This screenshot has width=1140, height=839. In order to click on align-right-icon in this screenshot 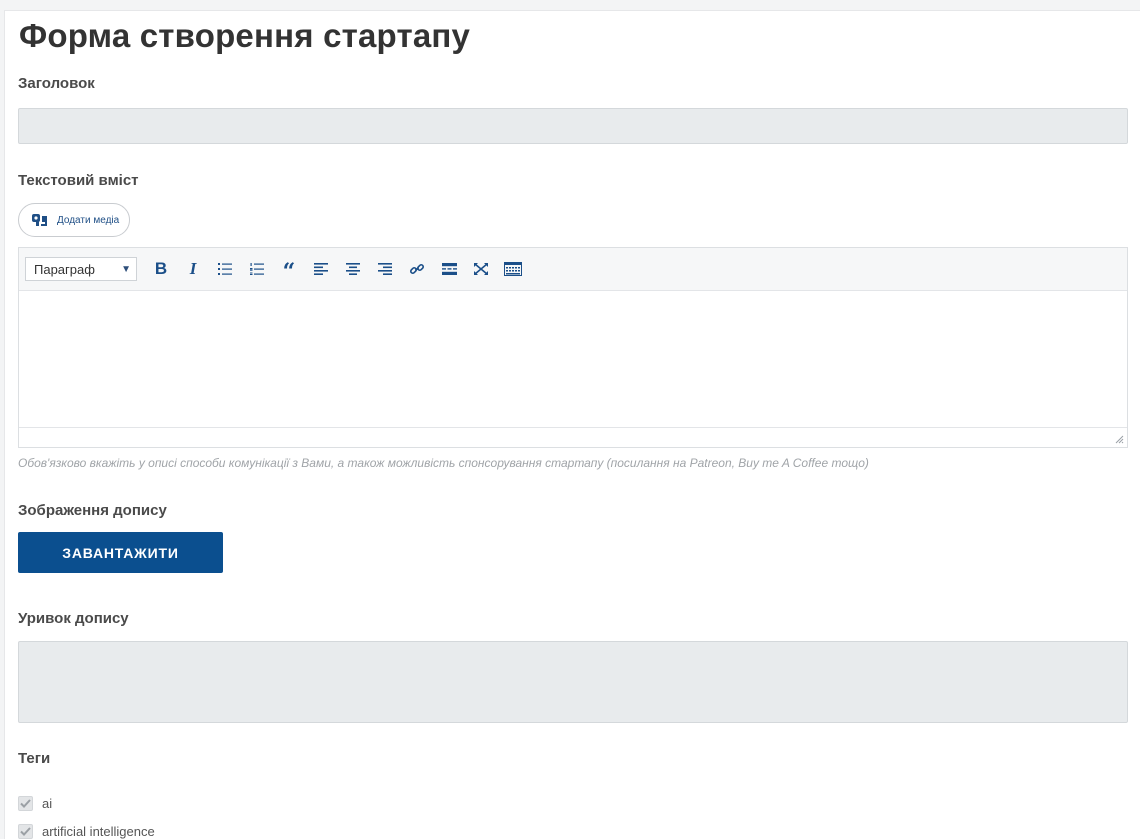, I will do `click(385, 269)`.